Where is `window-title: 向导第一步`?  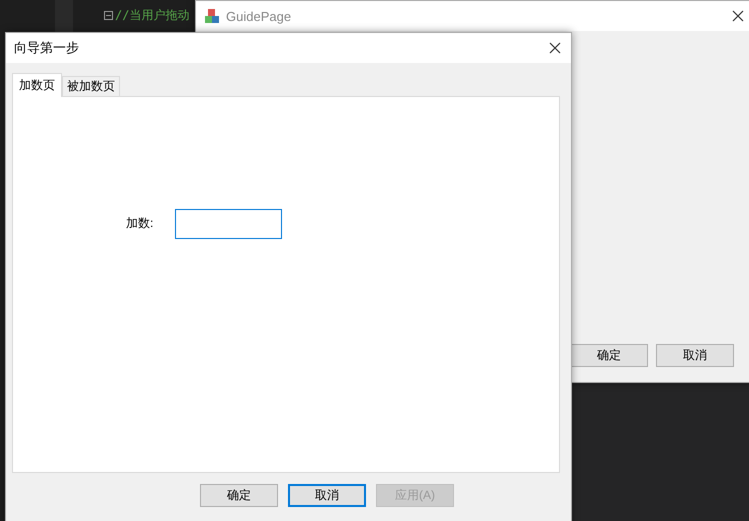
window-title: 向导第一步 is located at coordinates (47, 48).